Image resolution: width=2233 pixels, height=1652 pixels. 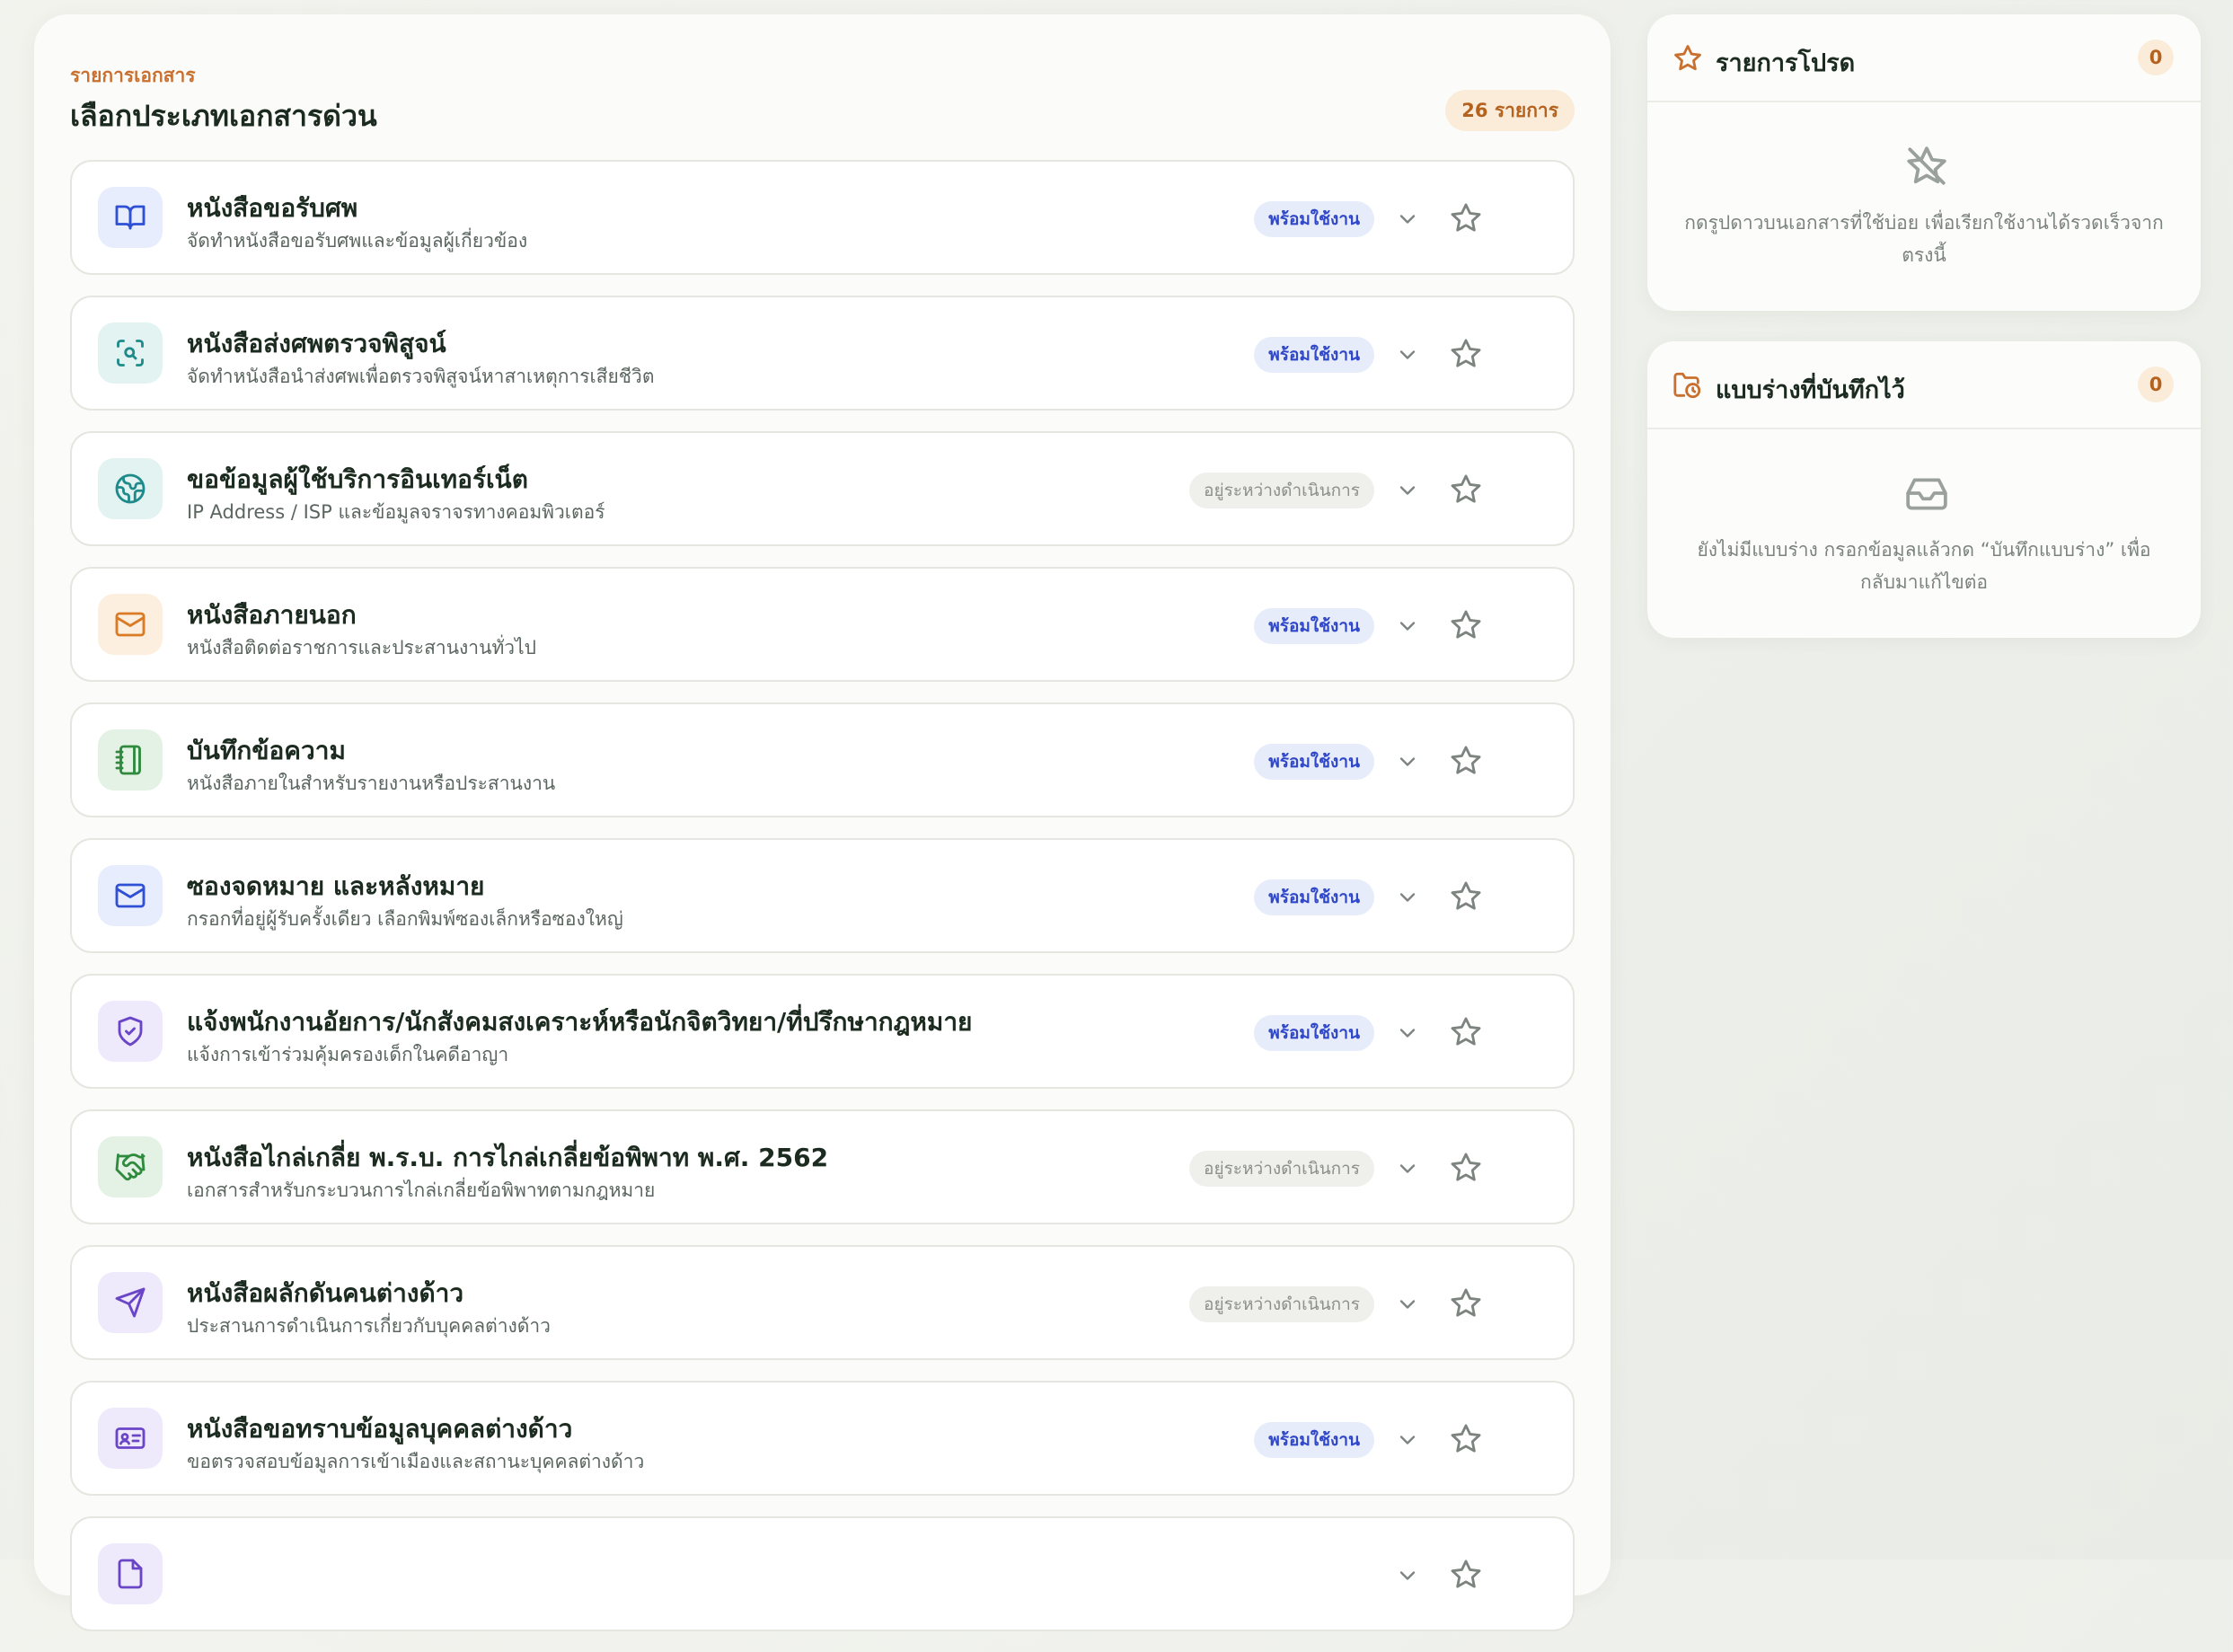 I want to click on document-title: หนังสือส่งศพตรวจพิสูจน์, so click(x=316, y=343).